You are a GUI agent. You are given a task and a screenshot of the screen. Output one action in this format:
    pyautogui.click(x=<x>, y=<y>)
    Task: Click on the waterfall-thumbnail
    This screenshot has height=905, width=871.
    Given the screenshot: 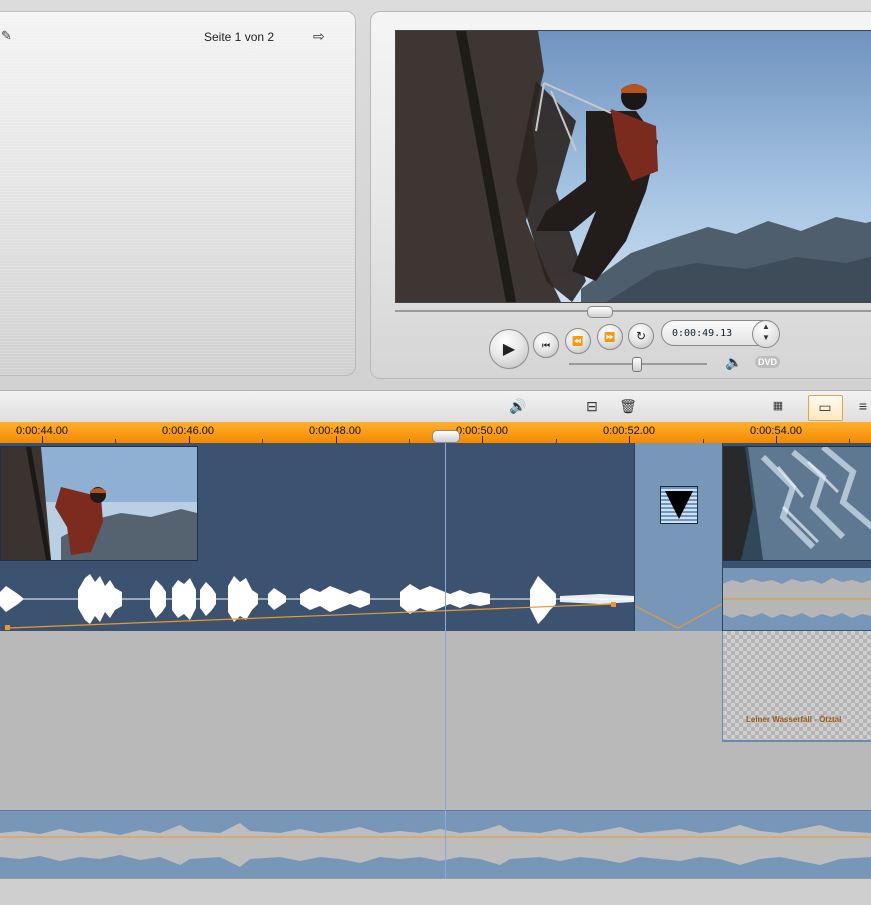 What is the action you would take?
    pyautogui.click(x=797, y=503)
    